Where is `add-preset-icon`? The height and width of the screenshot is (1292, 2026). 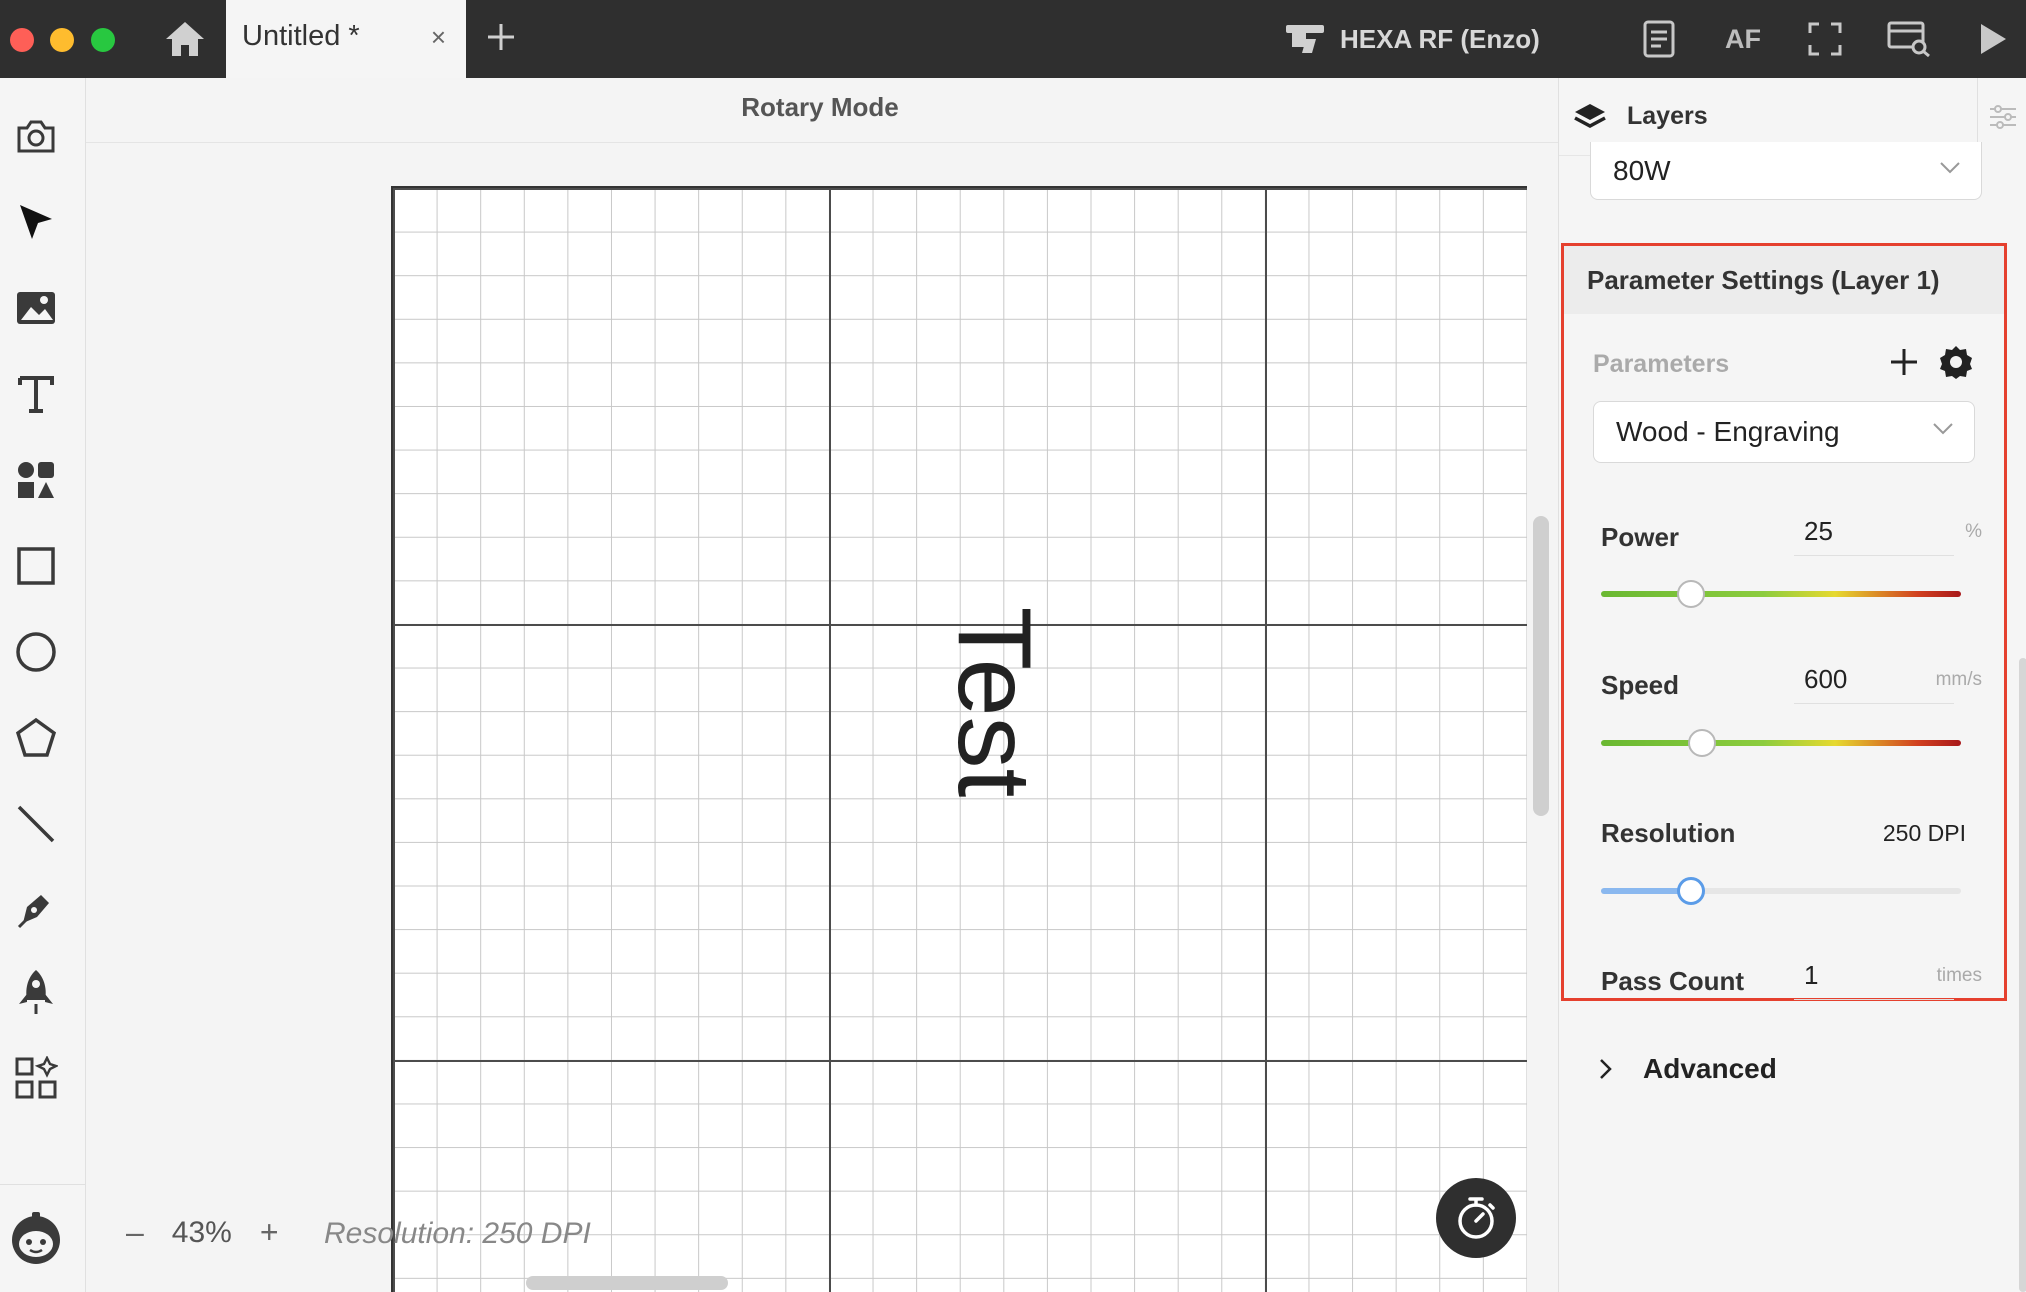
add-preset-icon is located at coordinates (1904, 362).